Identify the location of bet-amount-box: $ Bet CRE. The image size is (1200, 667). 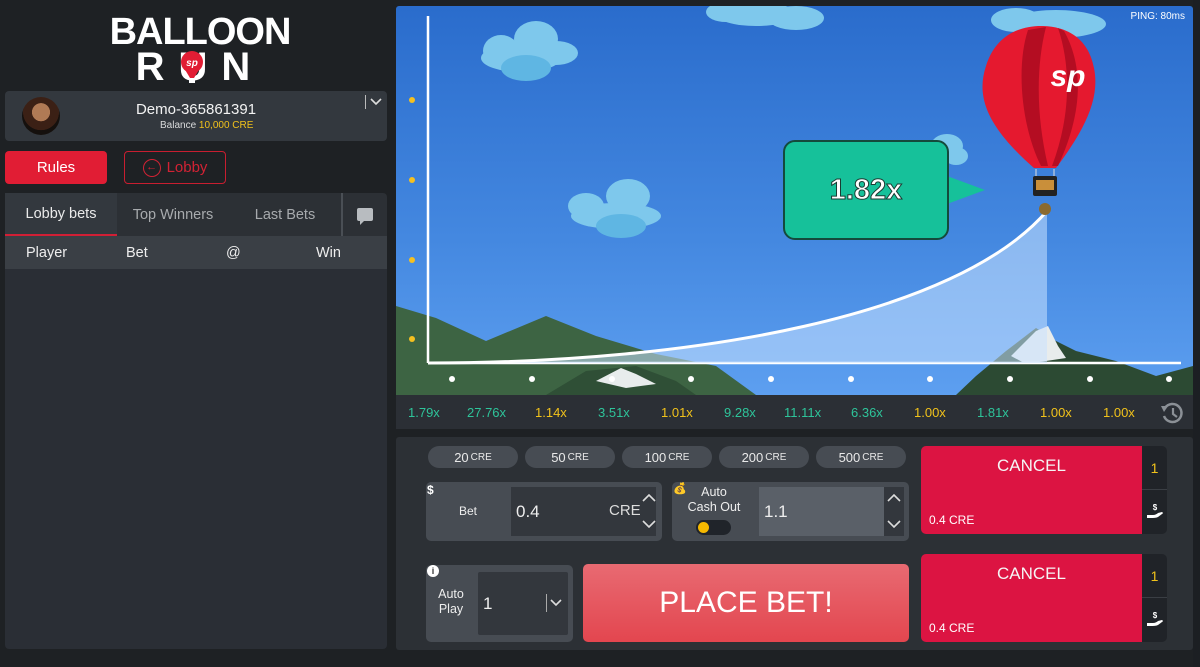
(544, 511).